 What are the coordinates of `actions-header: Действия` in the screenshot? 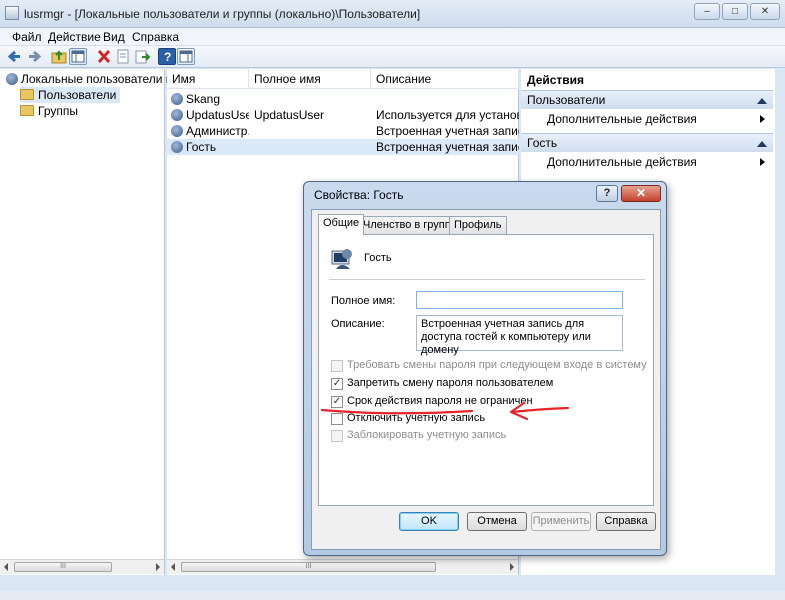 It's located at (556, 80).